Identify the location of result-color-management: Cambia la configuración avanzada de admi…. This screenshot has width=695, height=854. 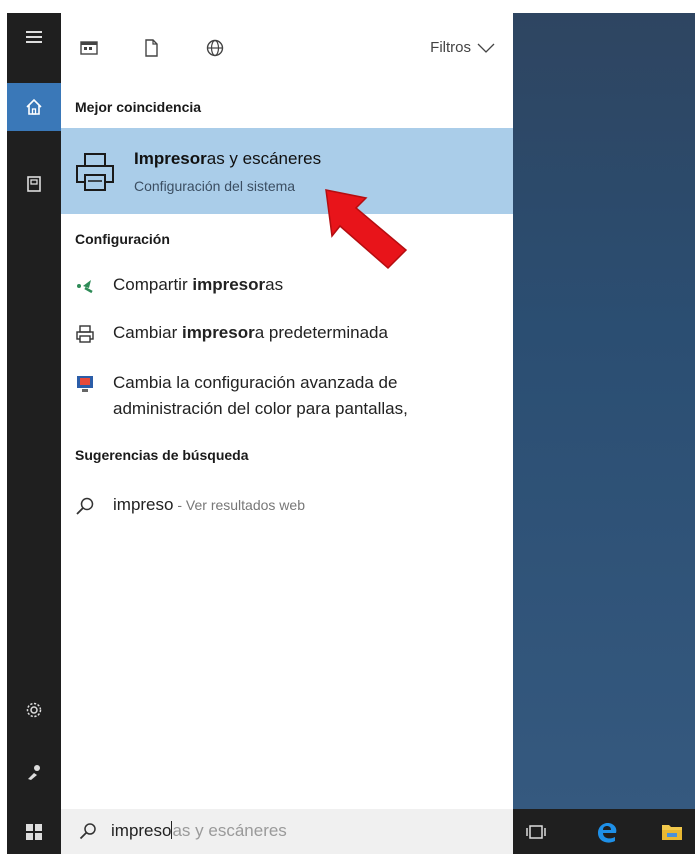
(290, 398).